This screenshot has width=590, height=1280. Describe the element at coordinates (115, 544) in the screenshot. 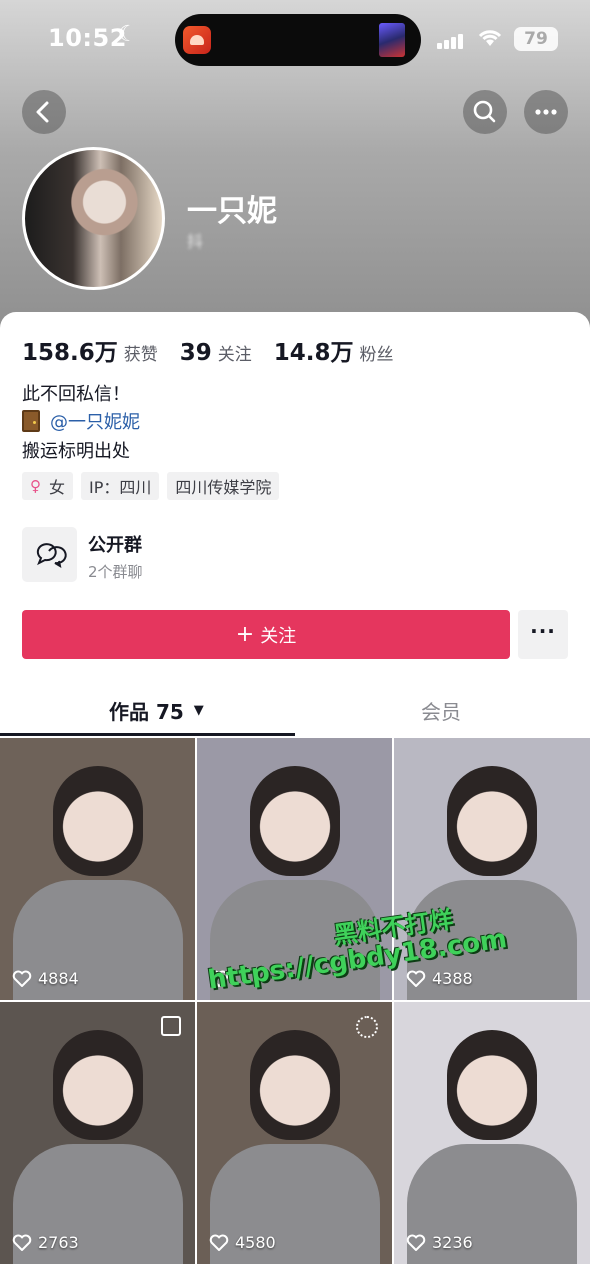

I see `group-title: 公开群` at that location.